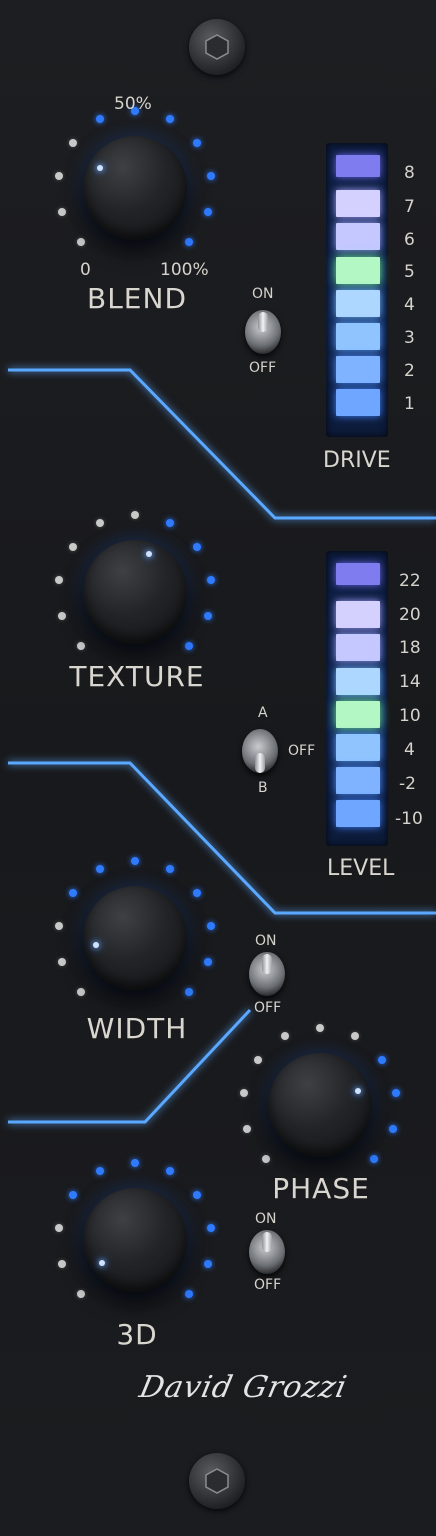  I want to click on bottom-screw, so click(217, 1481).